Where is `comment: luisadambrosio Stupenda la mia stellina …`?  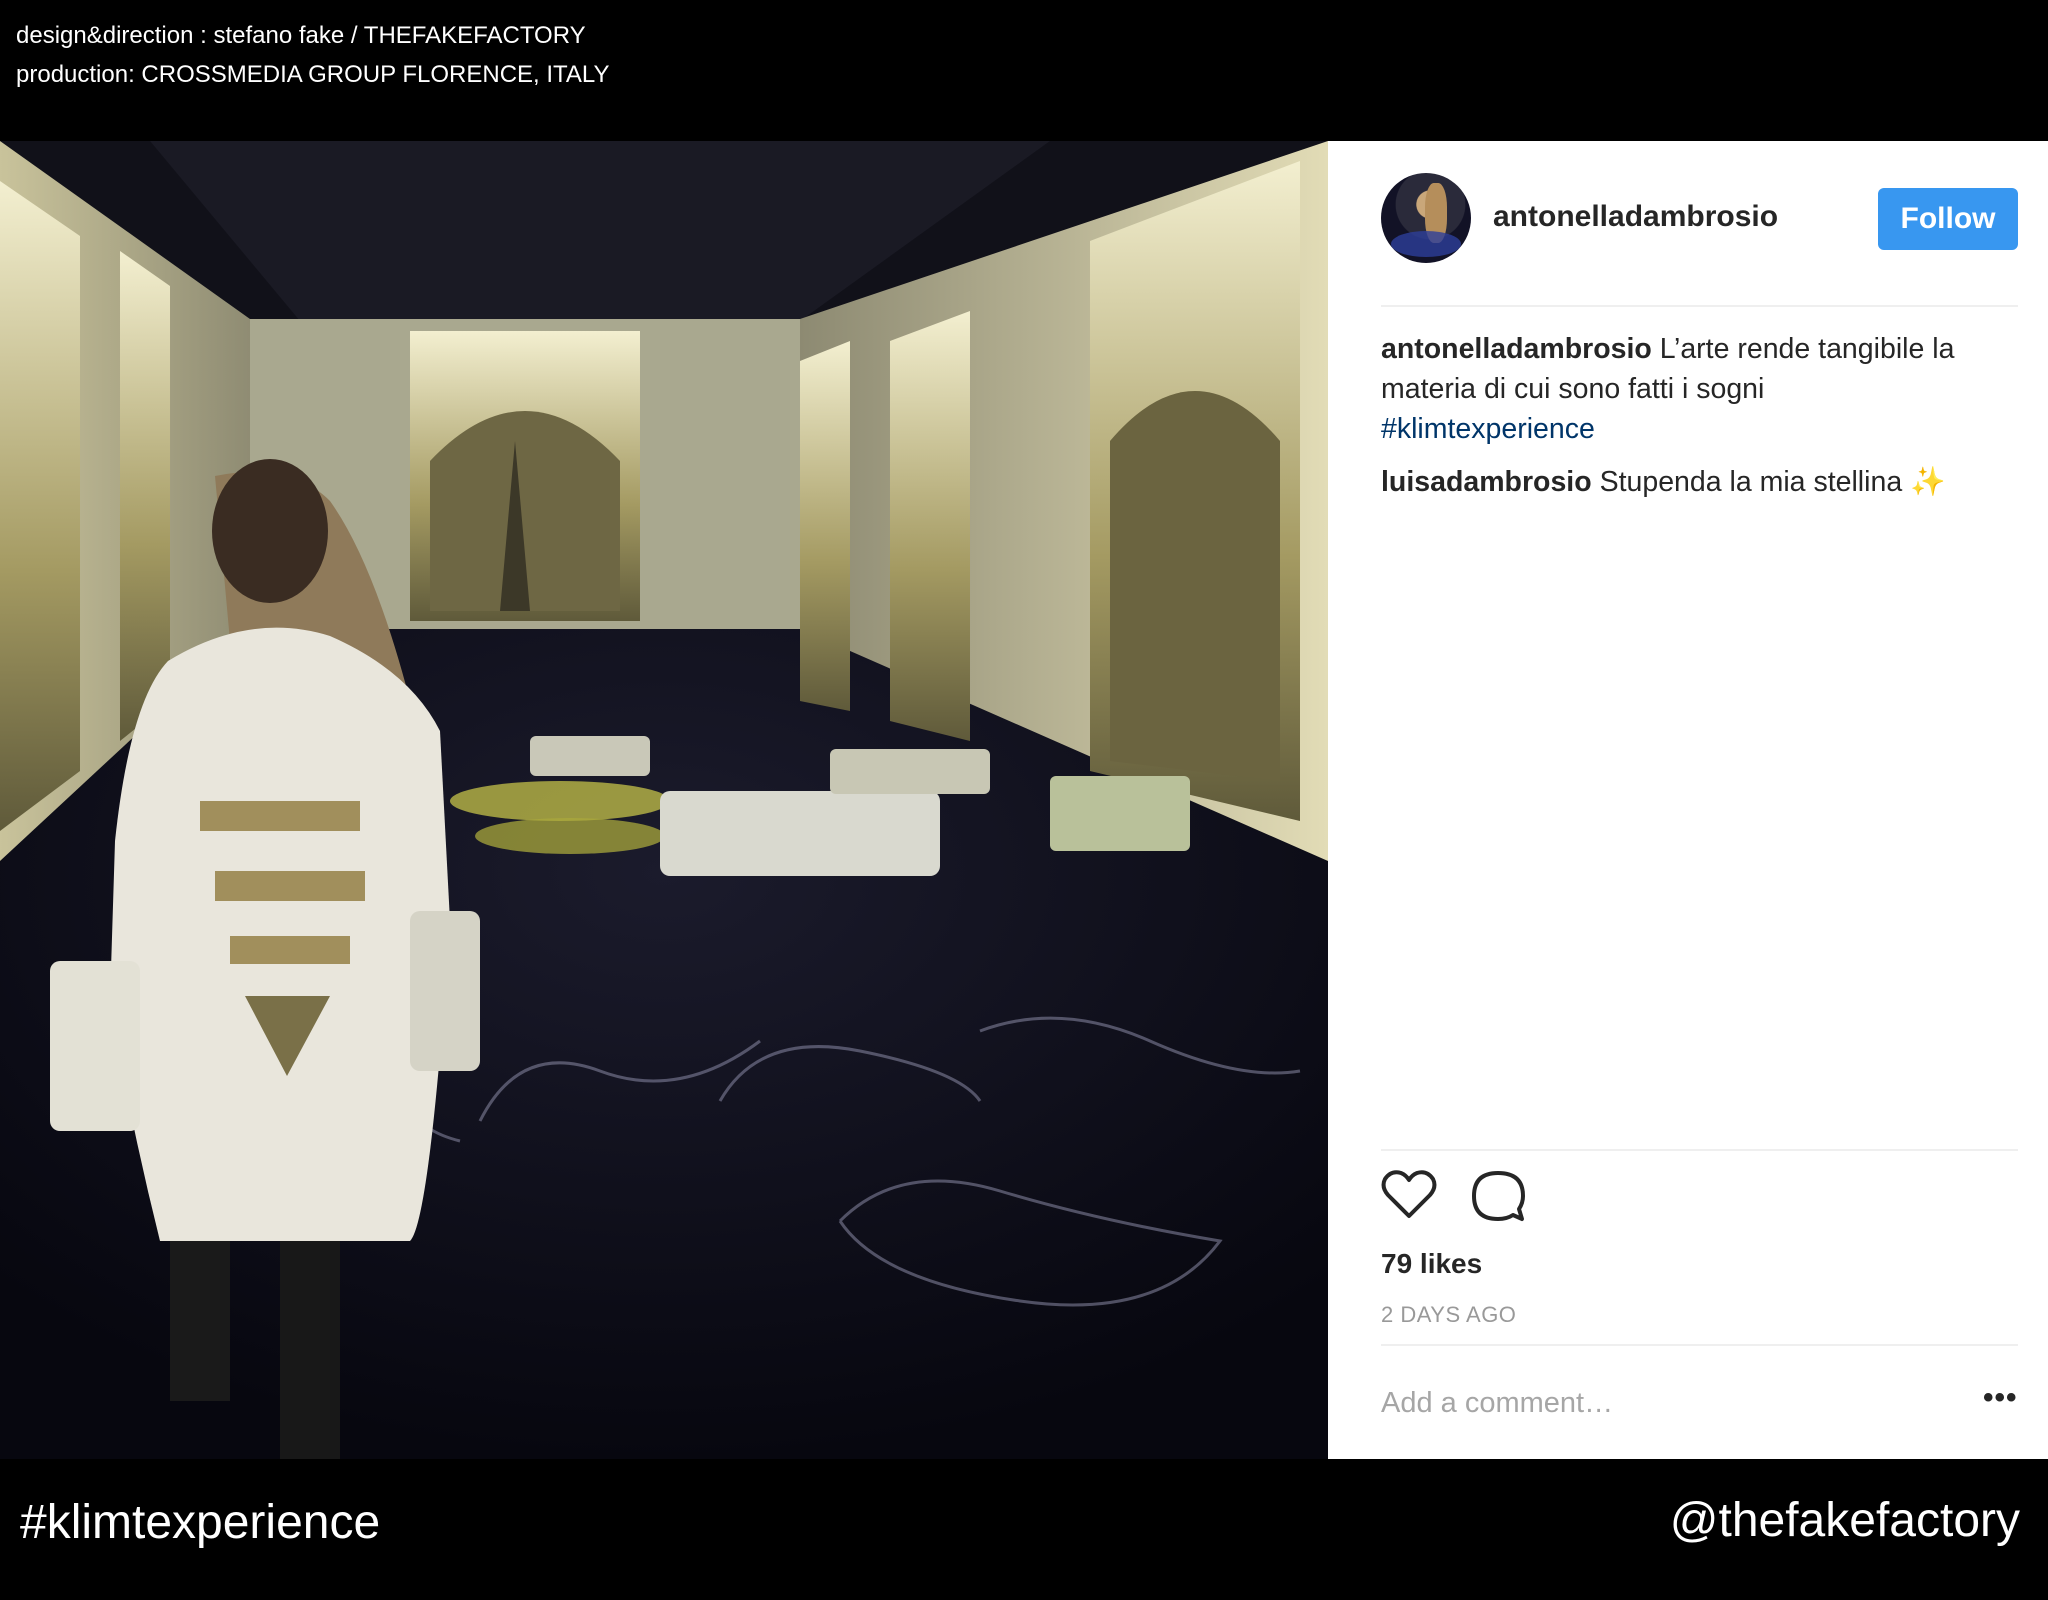 comment: luisadambrosio Stupenda la mia stellina … is located at coordinates (1701, 482).